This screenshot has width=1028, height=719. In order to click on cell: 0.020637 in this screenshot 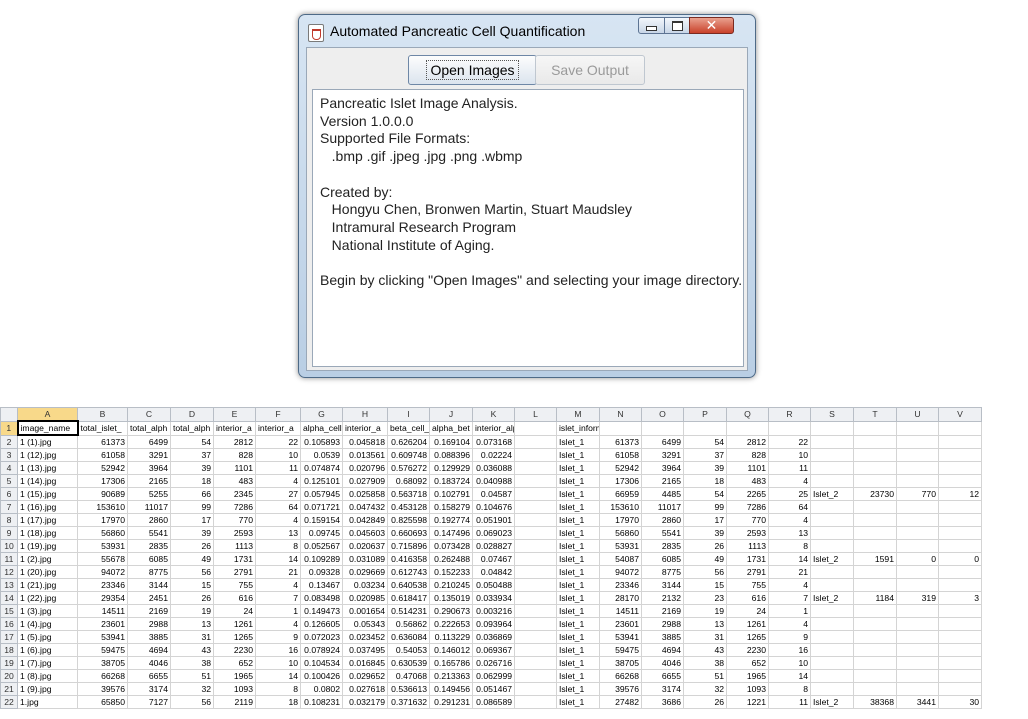, I will do `click(365, 546)`.